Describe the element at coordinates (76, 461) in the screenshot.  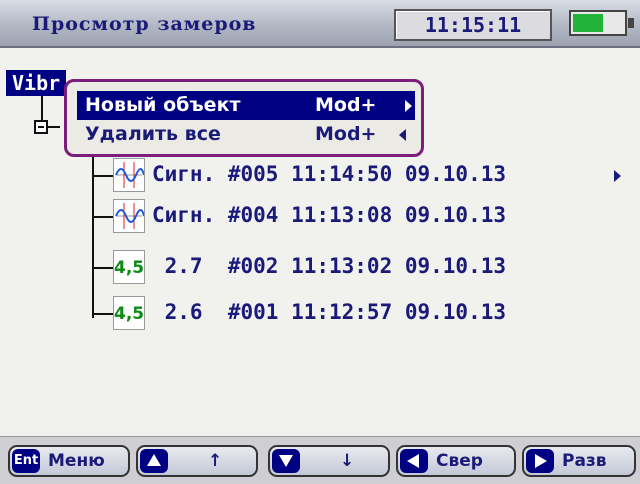
I see `menu-button-label: Меню` at that location.